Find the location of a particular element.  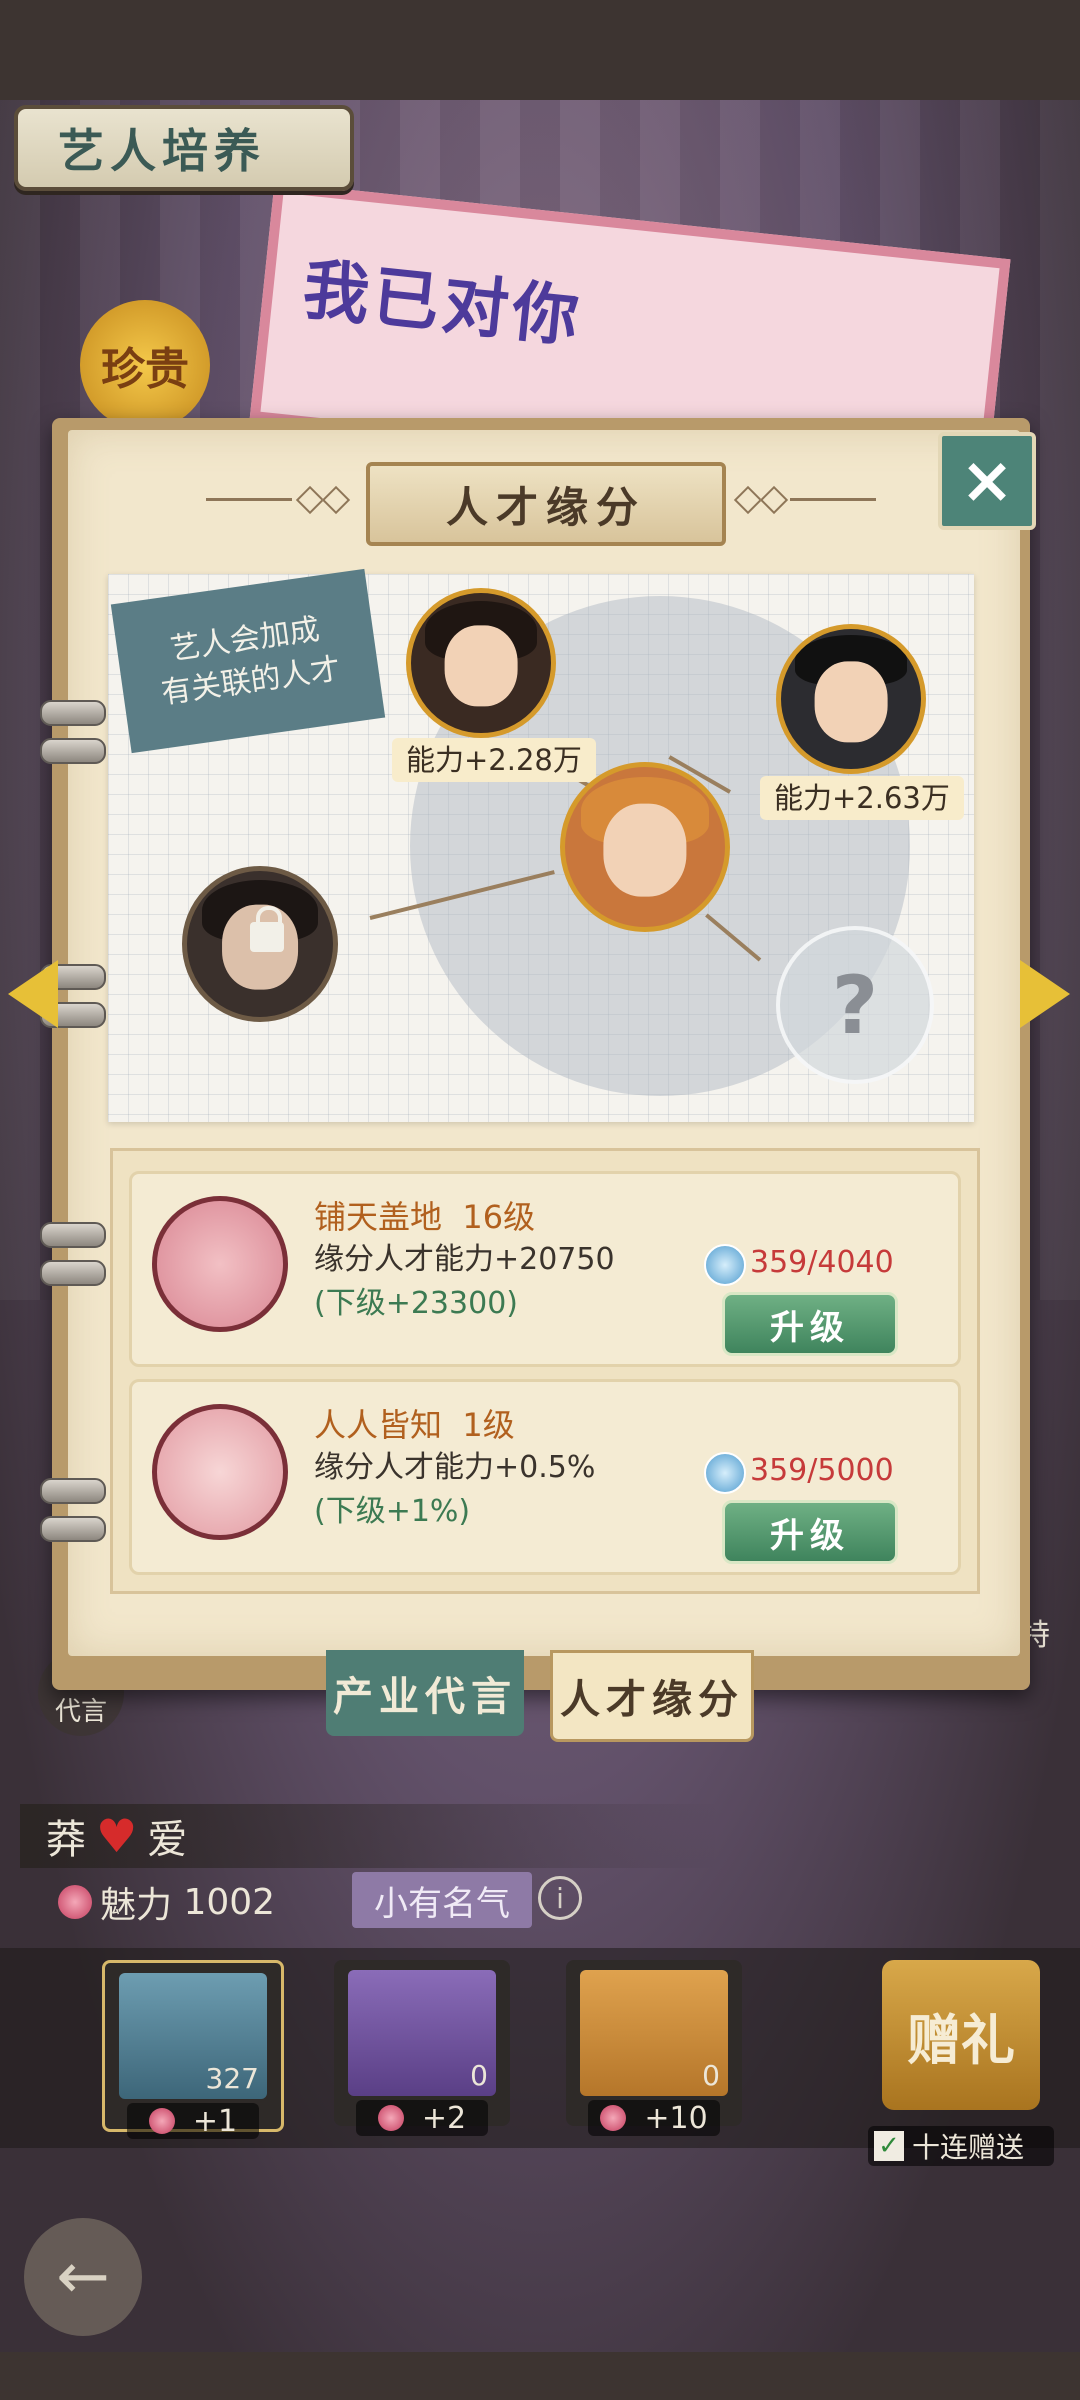

talent-avatar-hat is located at coordinates (851, 699).